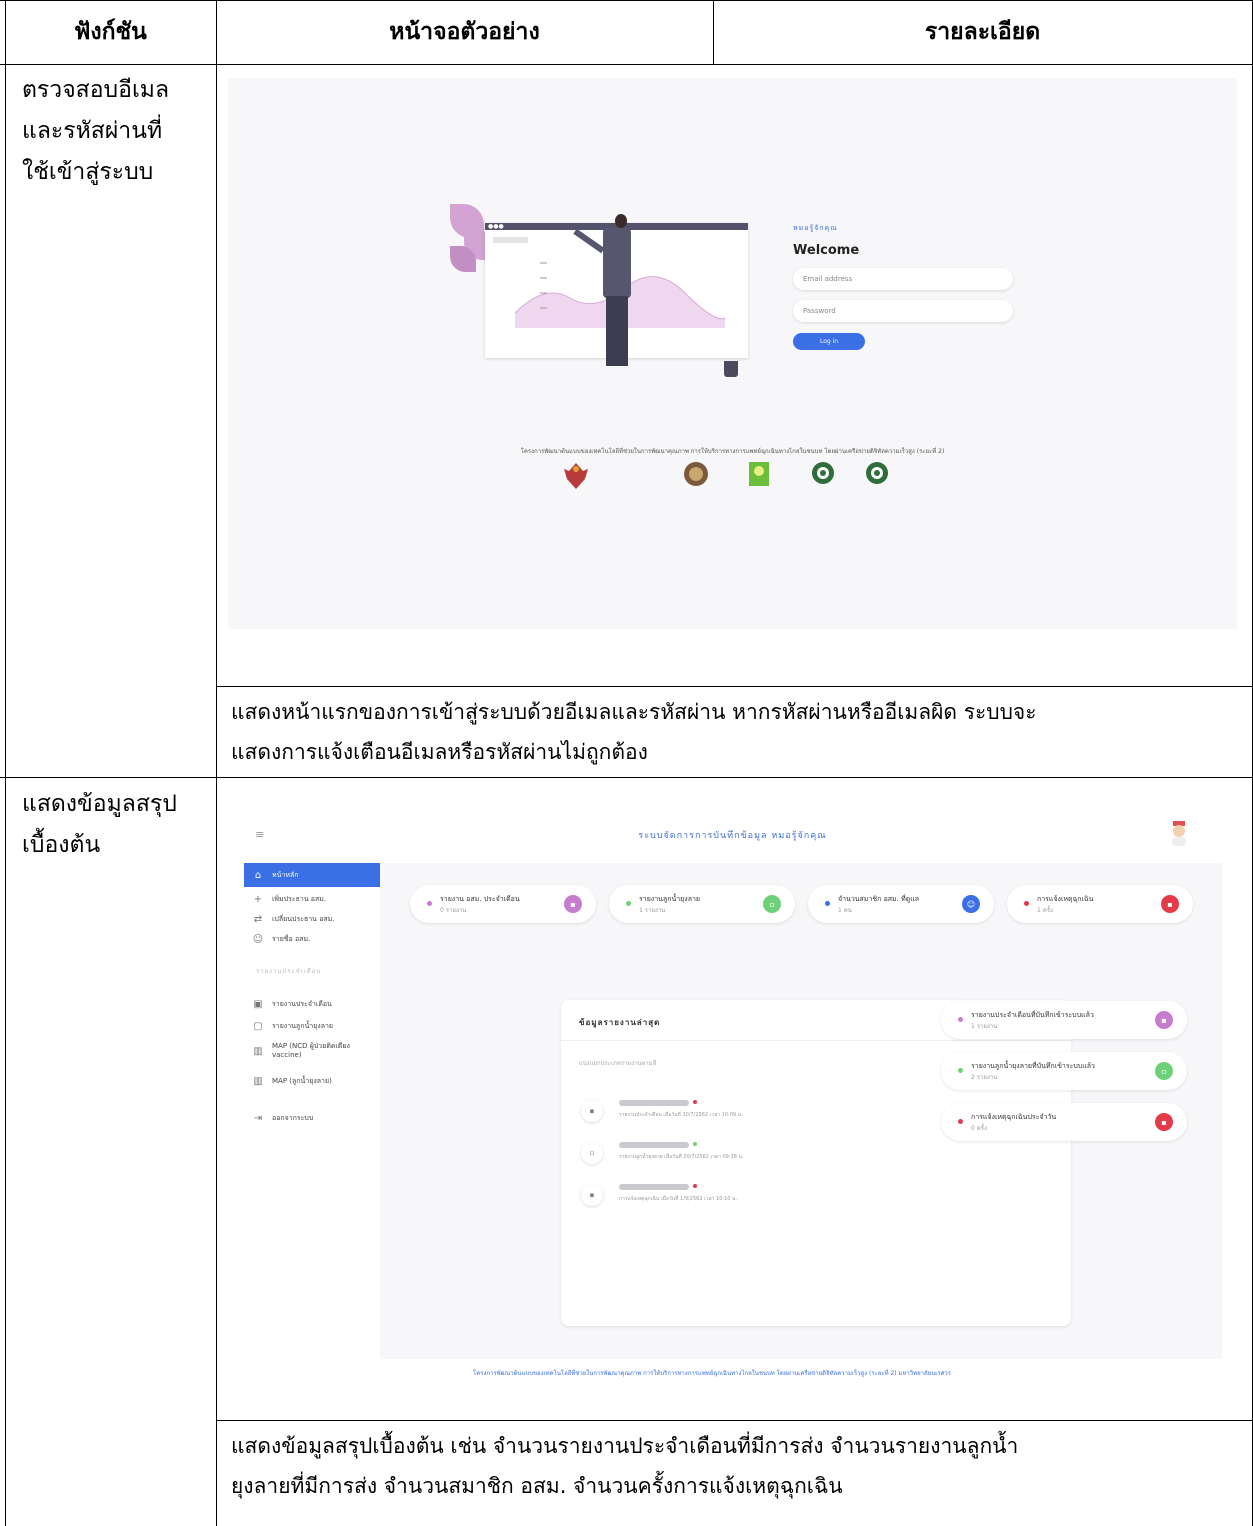 This screenshot has width=1253, height=1526. What do you see at coordinates (1064, 1122) in the screenshot?
I see `summary-card: การแจ้งเหตุฉุกเฉินประจำวัน 0 ครั้ง ▪` at bounding box center [1064, 1122].